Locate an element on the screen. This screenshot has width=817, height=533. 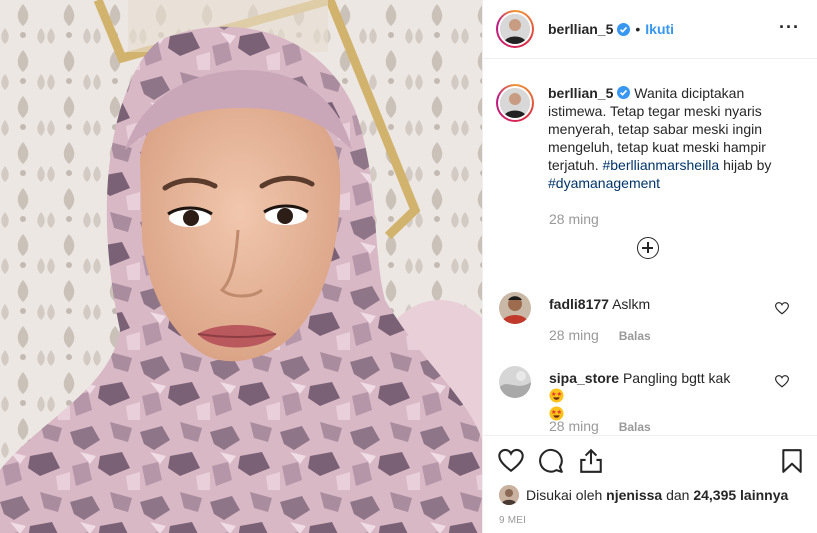
caption-timestamp: 28 ming is located at coordinates (574, 219).